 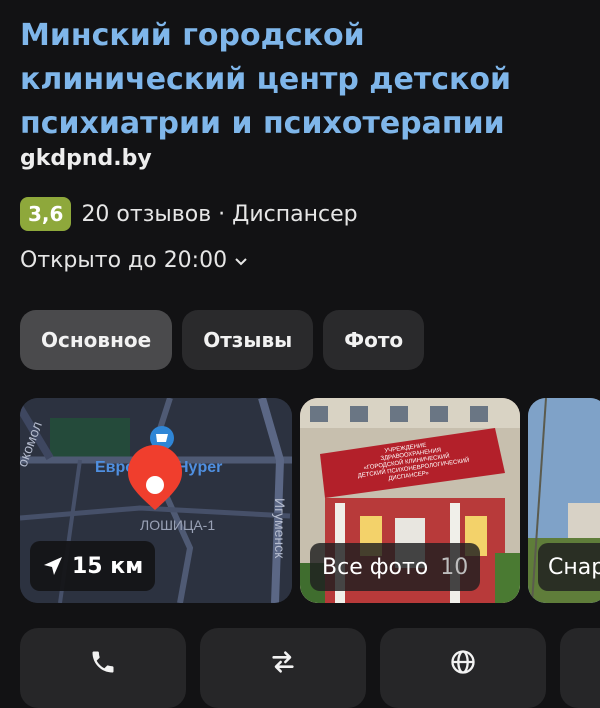 What do you see at coordinates (463, 662) in the screenshot?
I see `globe-icon` at bounding box center [463, 662].